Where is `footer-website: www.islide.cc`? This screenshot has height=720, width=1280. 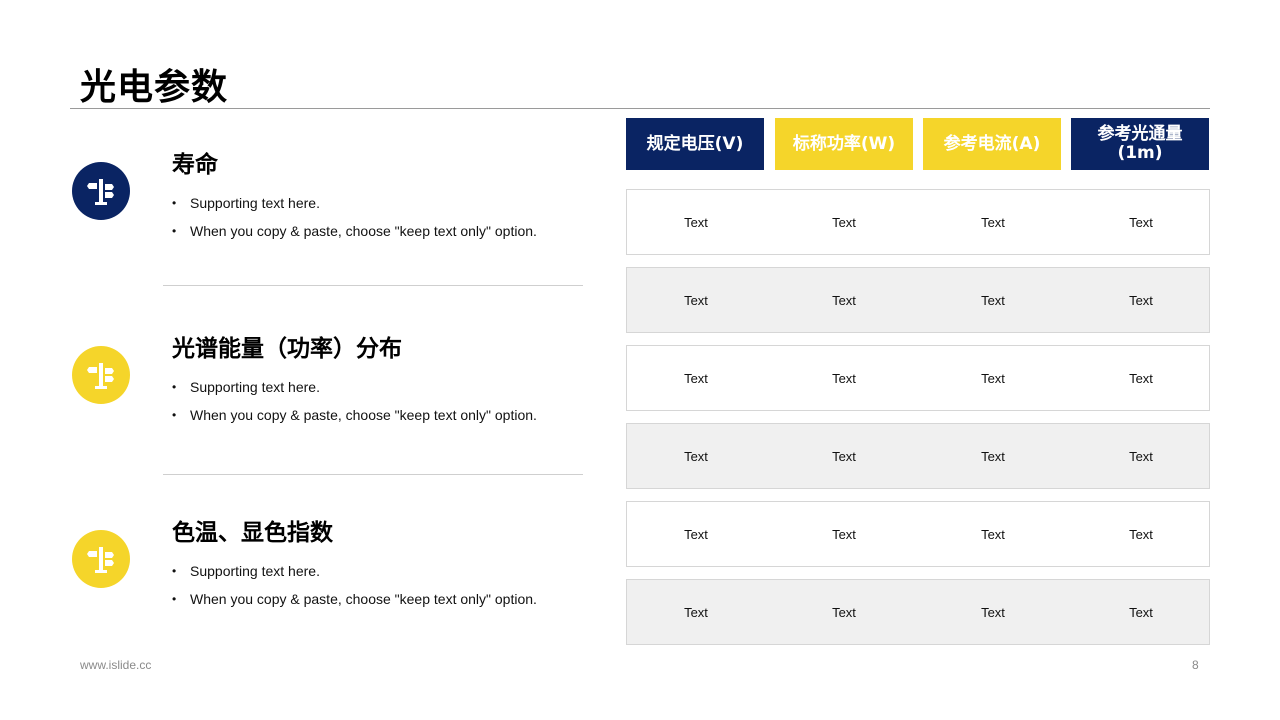
footer-website: www.islide.cc is located at coordinates (116, 665).